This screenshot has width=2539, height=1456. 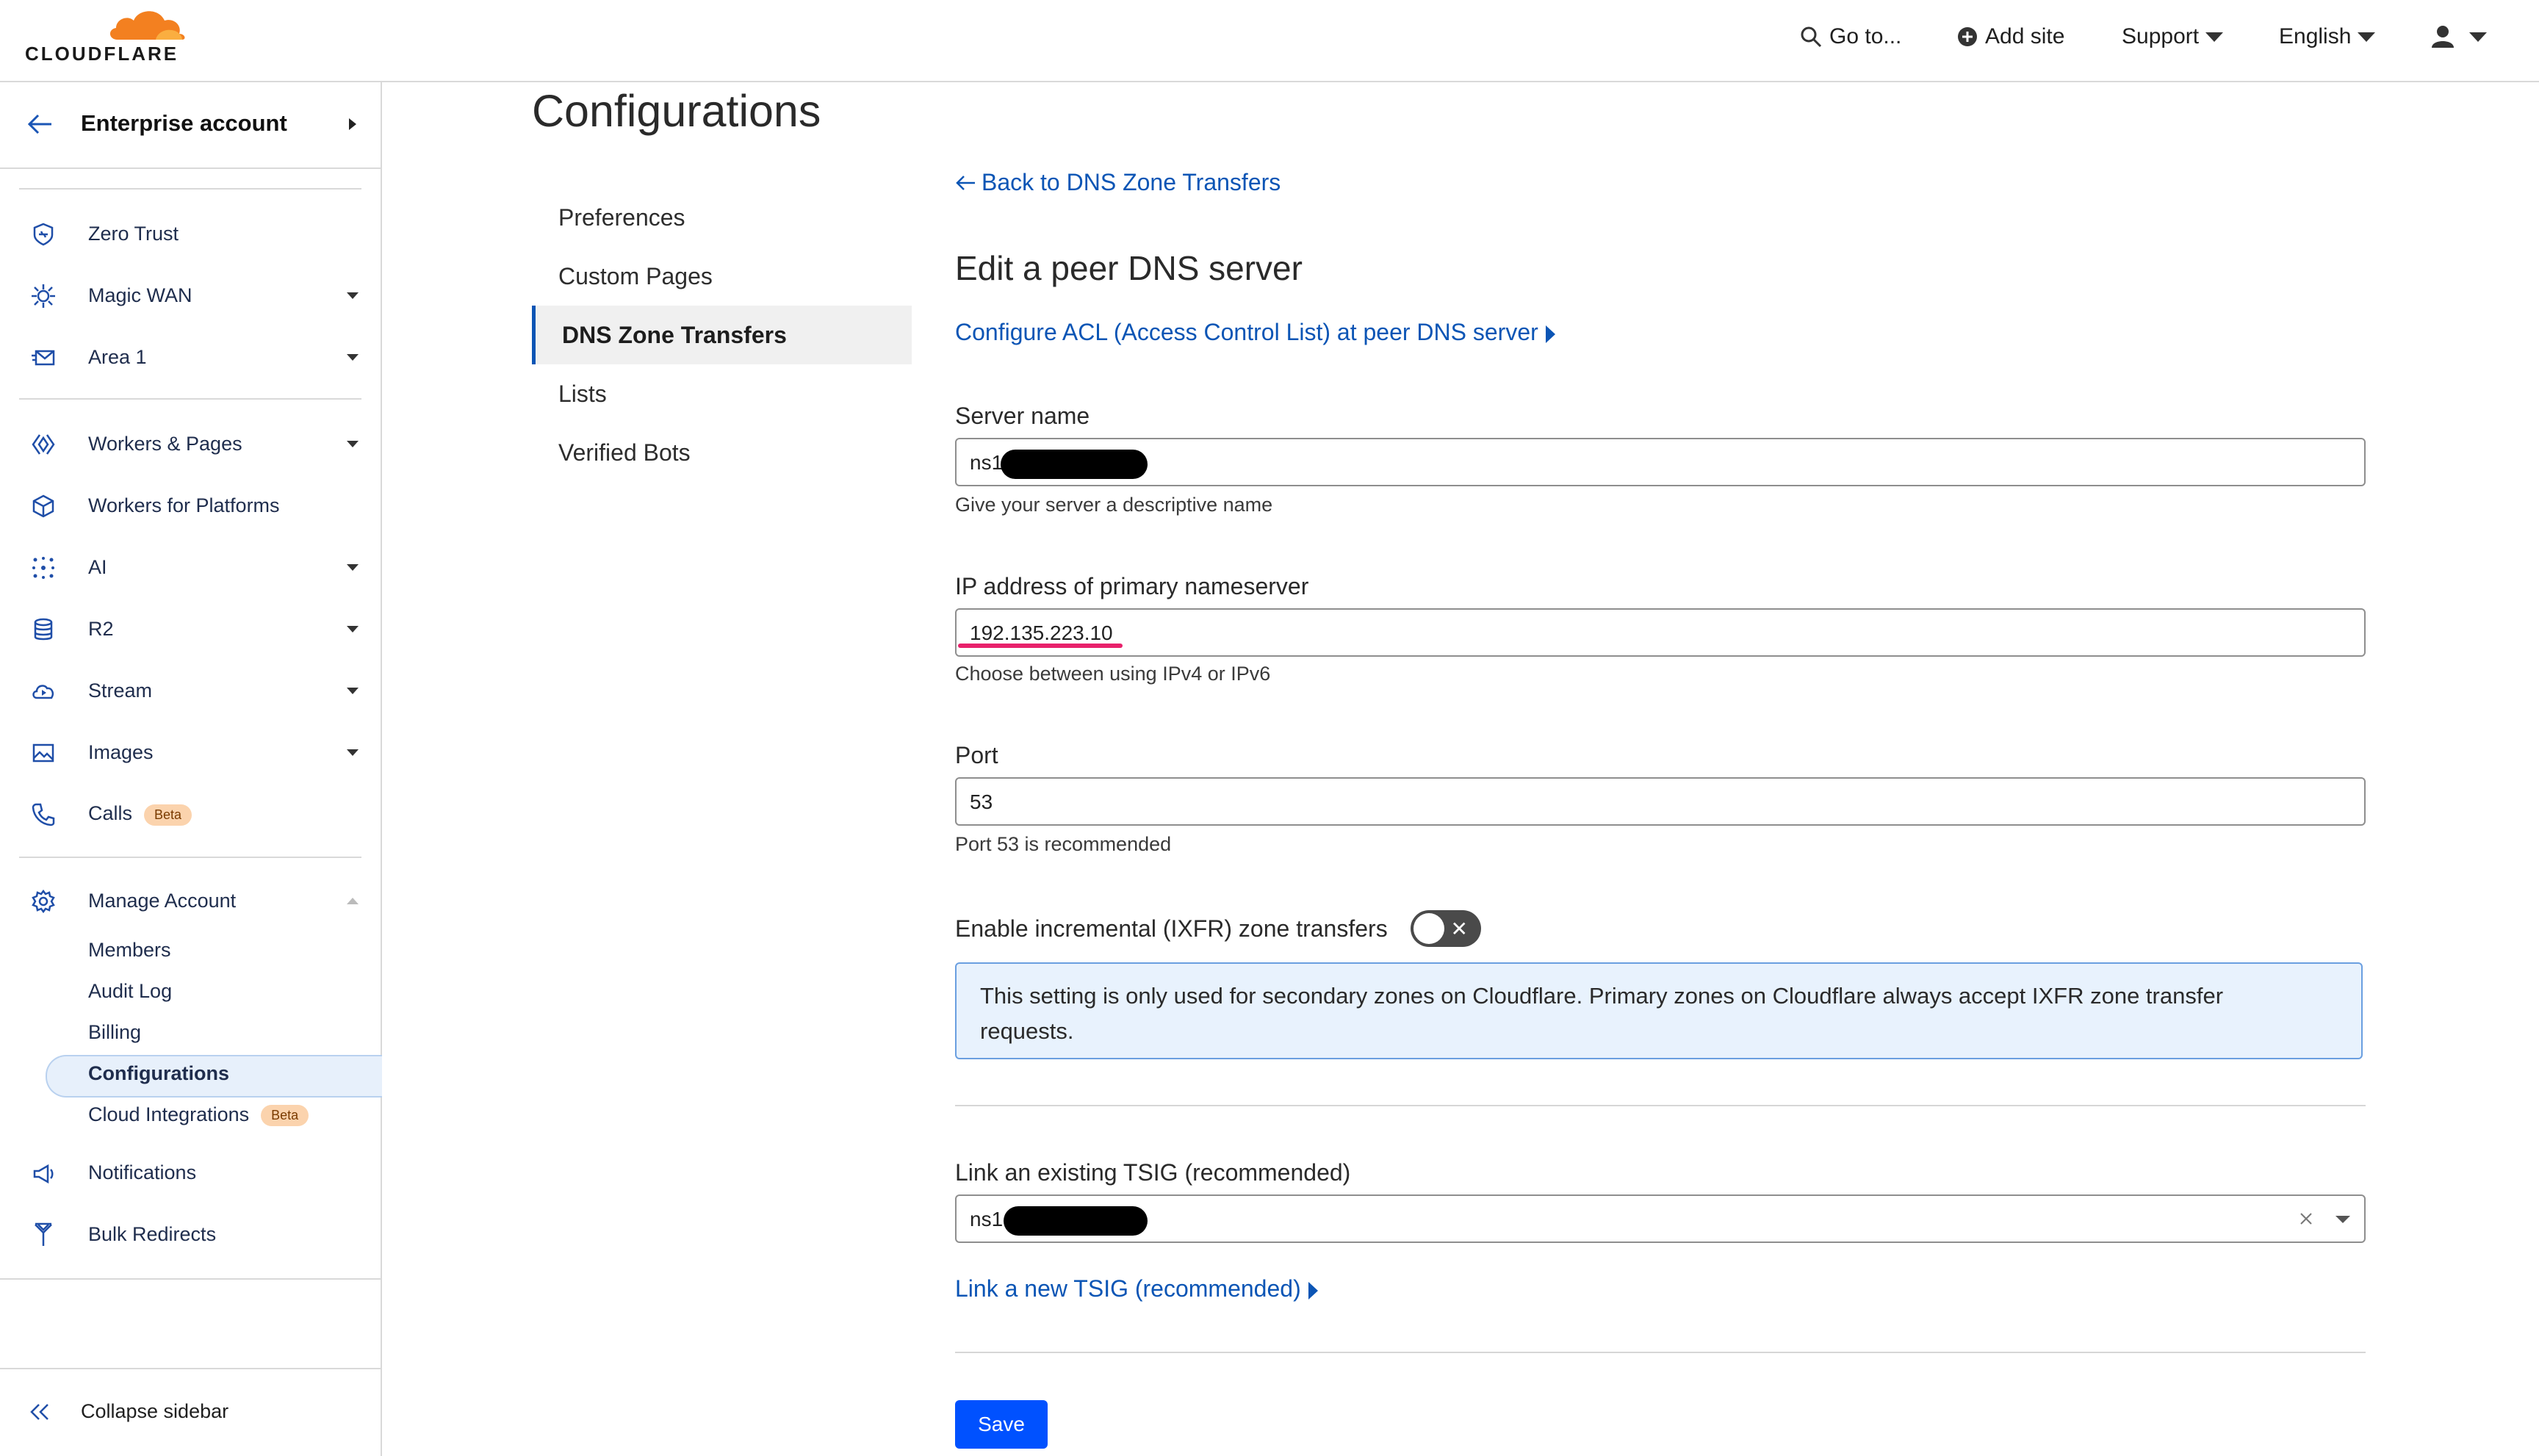 I want to click on image-icon, so click(x=43, y=753).